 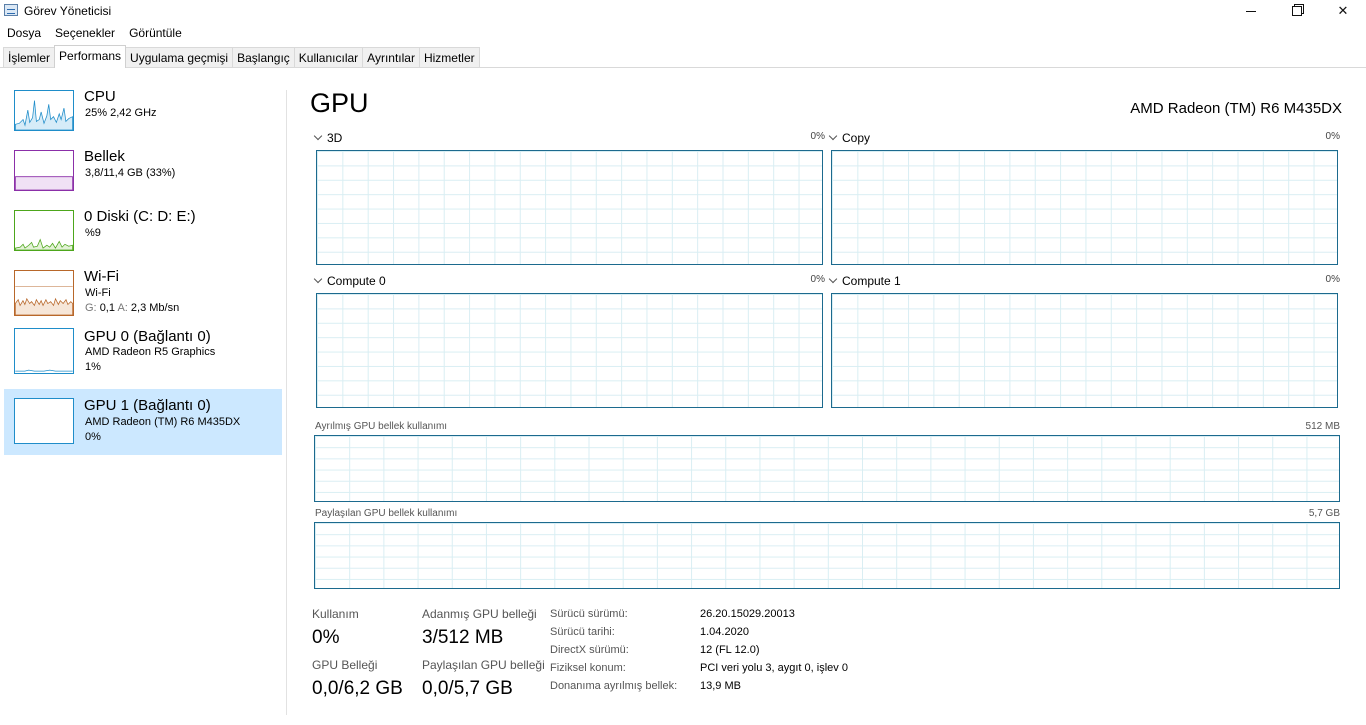 What do you see at coordinates (569, 350) in the screenshot?
I see `engine-graph-compute0` at bounding box center [569, 350].